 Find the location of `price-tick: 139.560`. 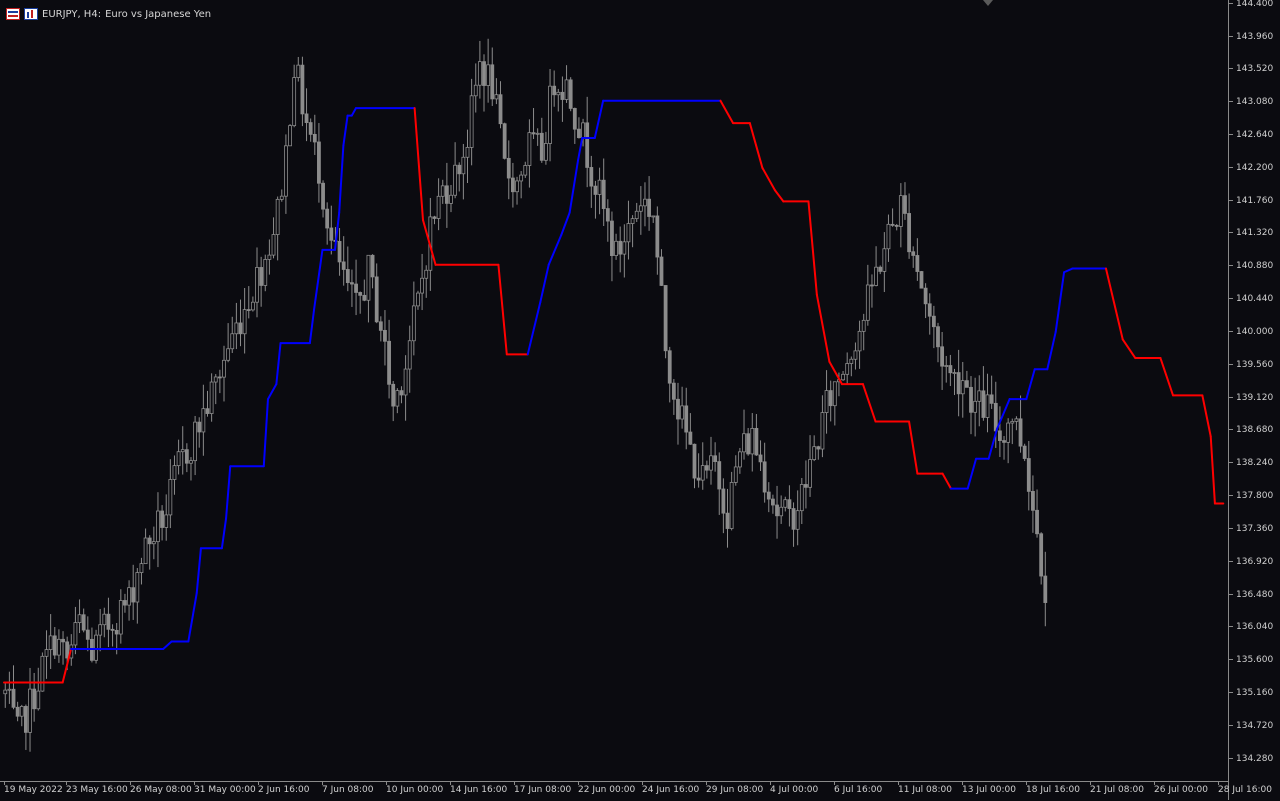

price-tick: 139.560 is located at coordinates (1251, 365).